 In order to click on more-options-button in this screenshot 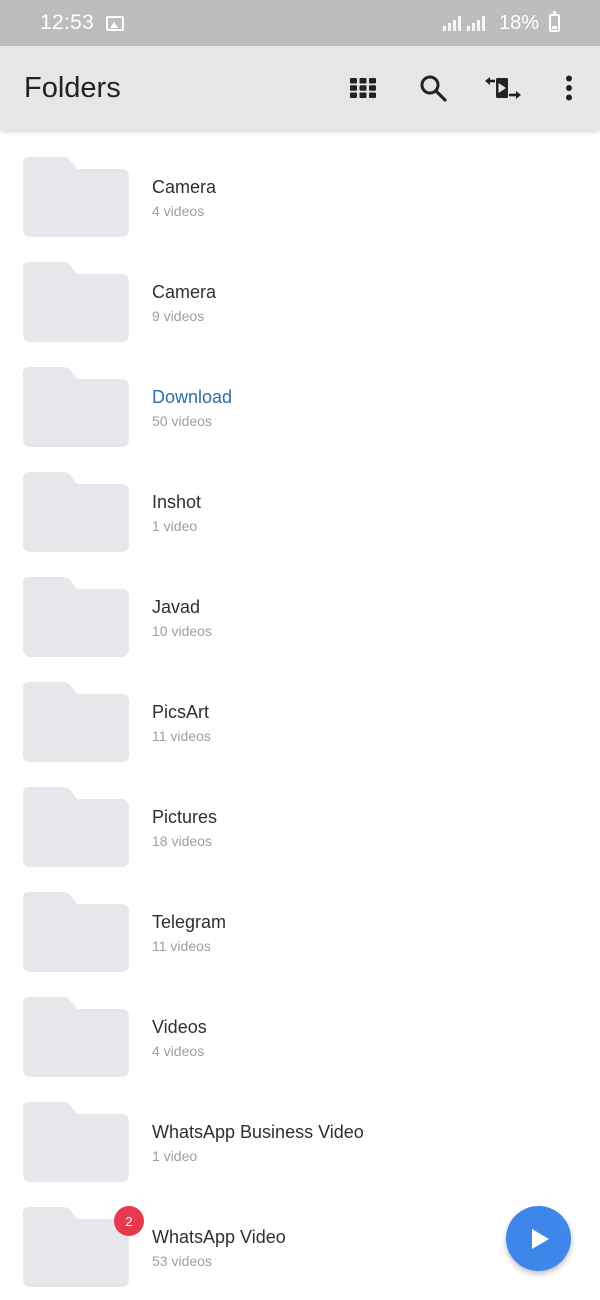, I will do `click(569, 88)`.